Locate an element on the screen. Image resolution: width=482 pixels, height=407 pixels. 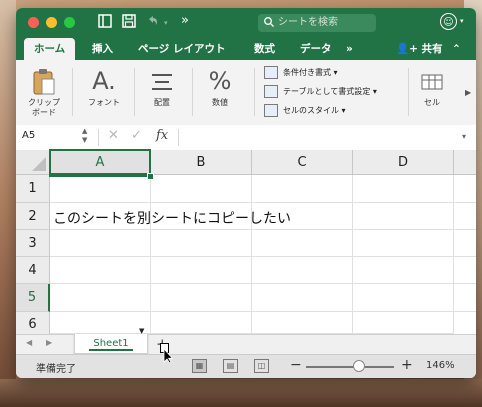
selected-cell-a5 is located at coordinates (100, 163).